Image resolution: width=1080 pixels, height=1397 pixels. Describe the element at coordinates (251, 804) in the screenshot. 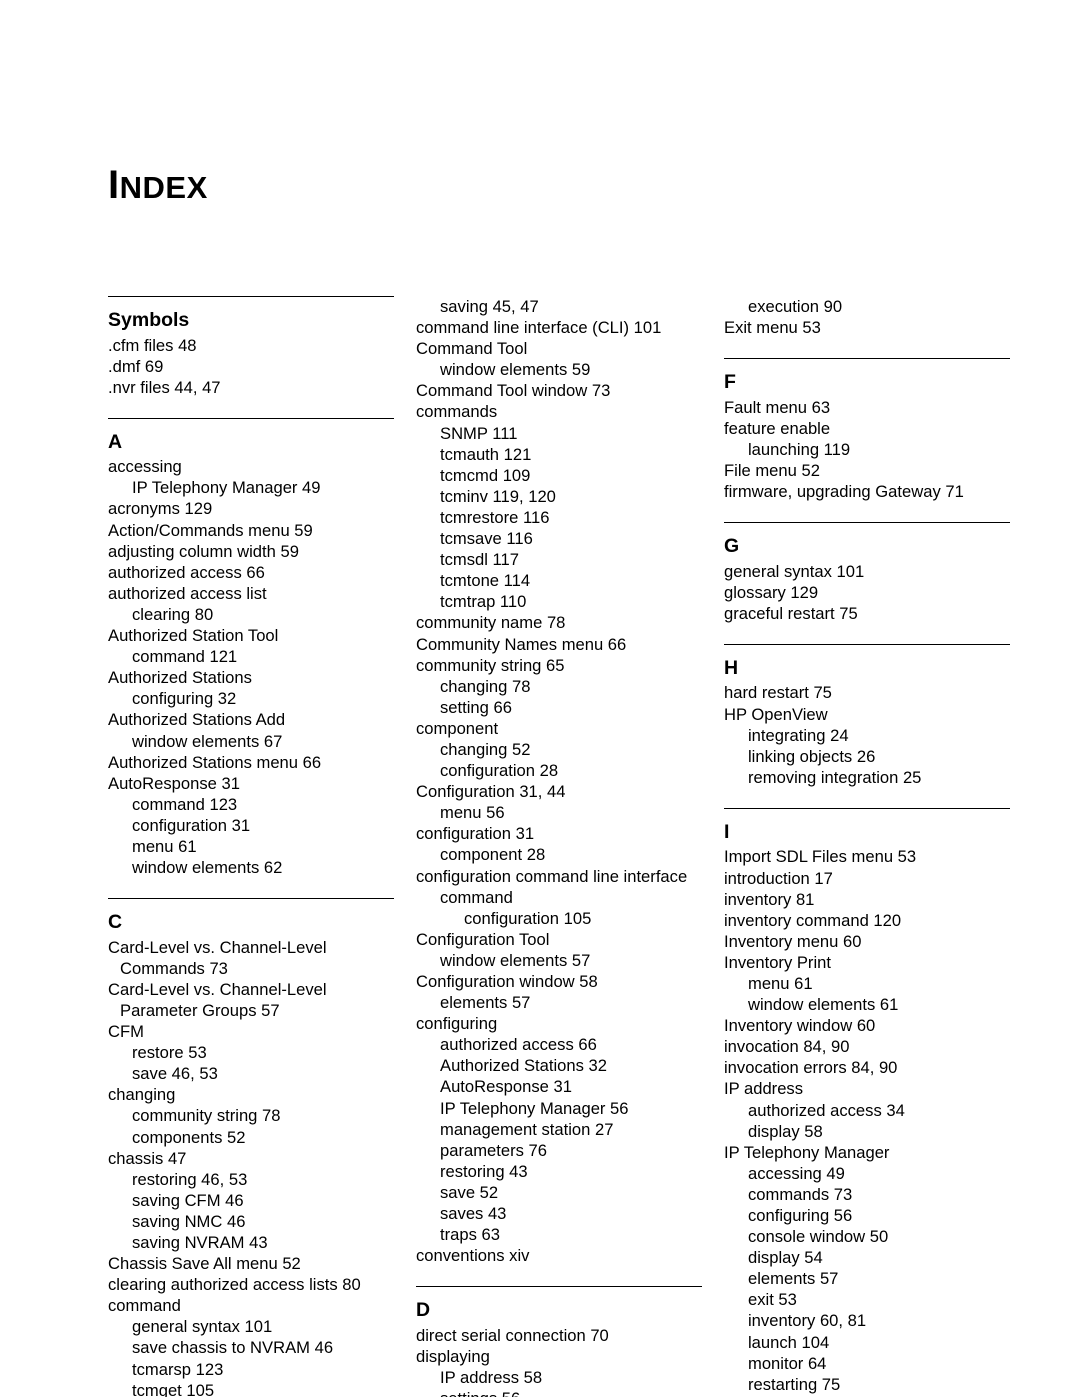

I see `index-entry: command 123` at that location.